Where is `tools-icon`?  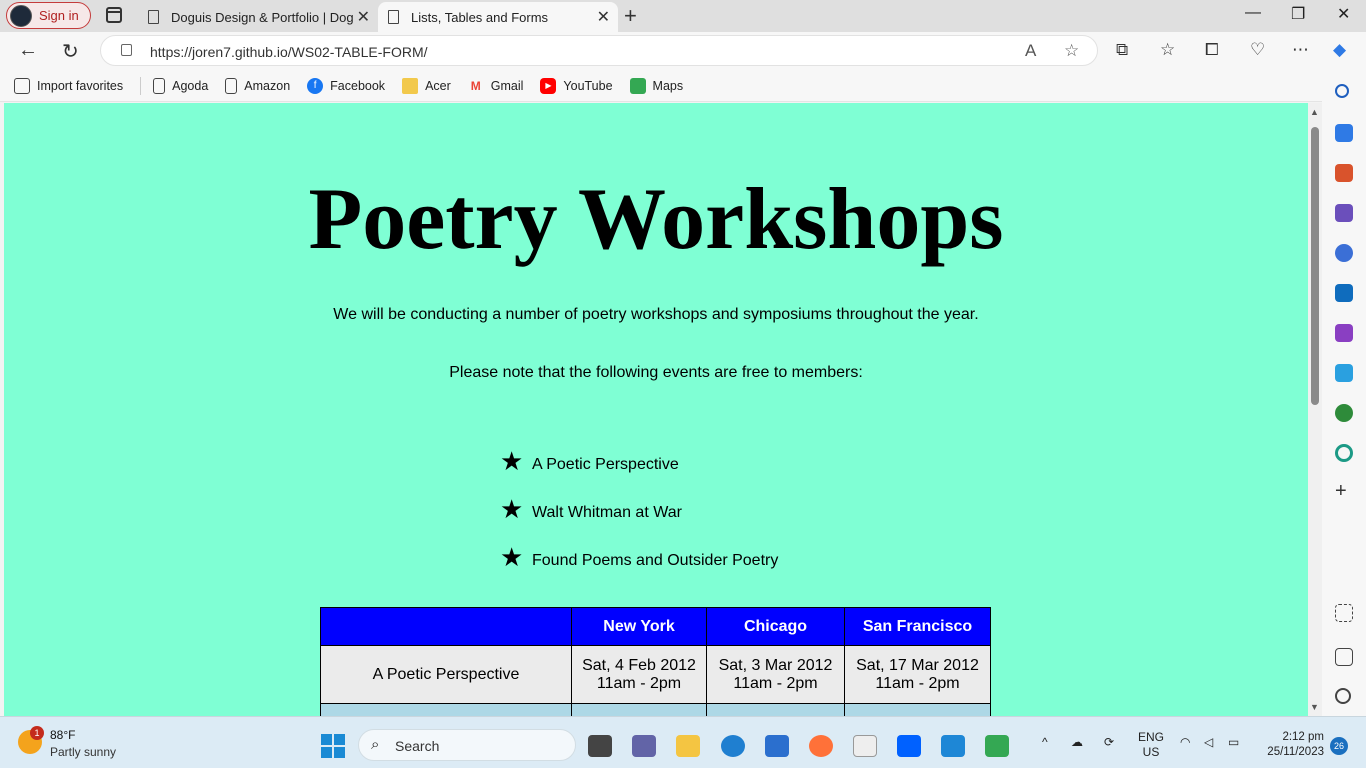 tools-icon is located at coordinates (1344, 173).